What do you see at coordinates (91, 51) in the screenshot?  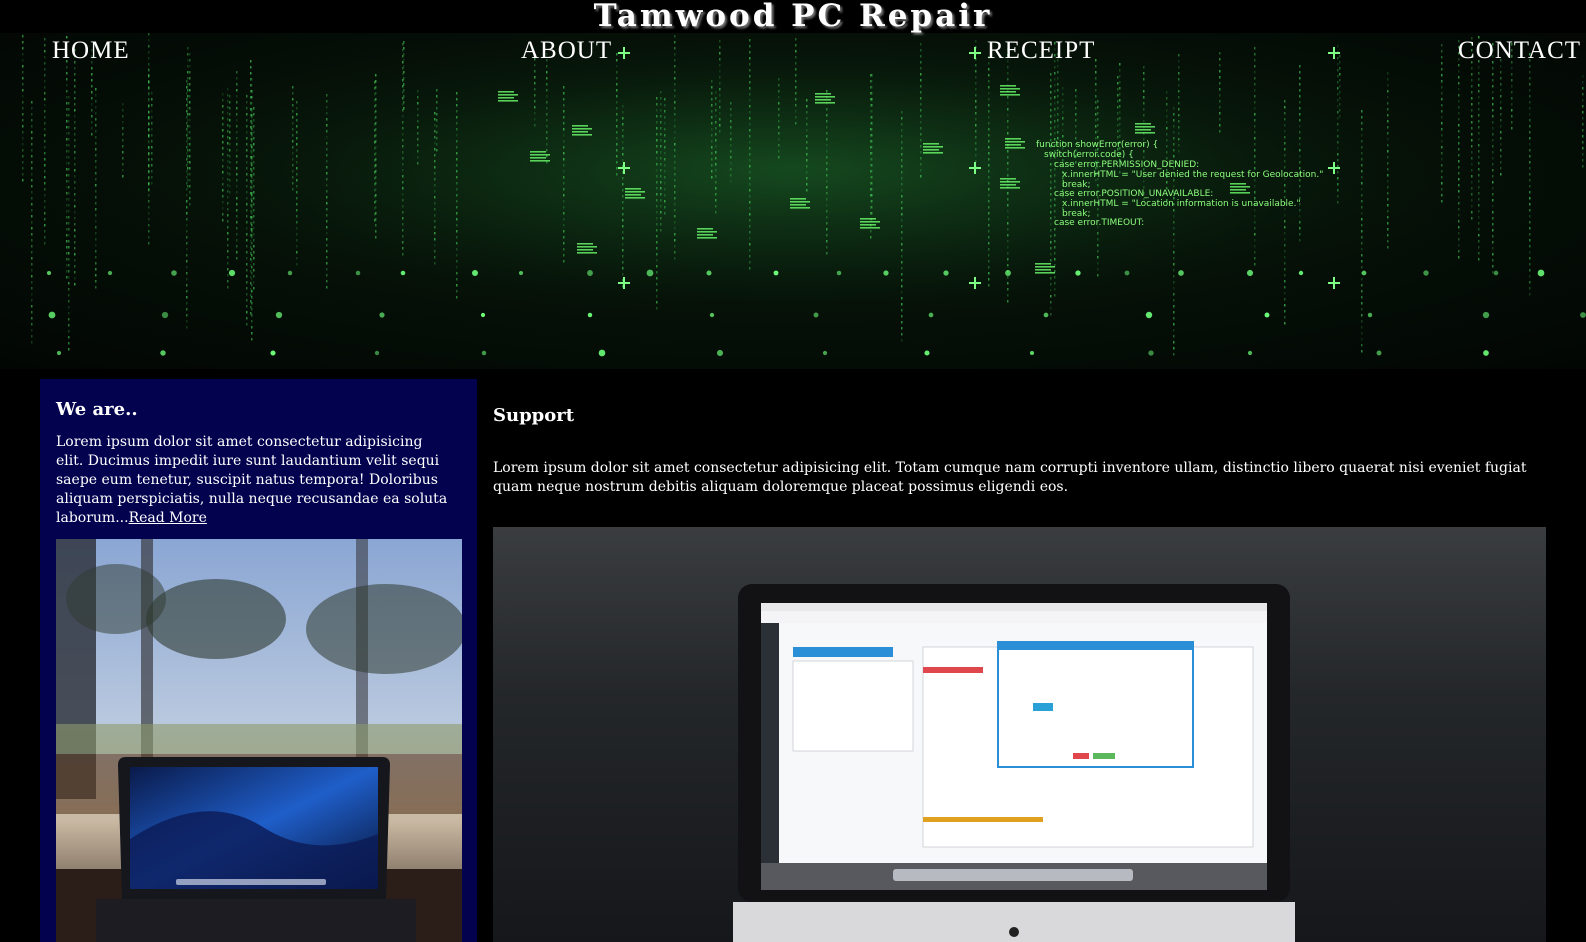 I see `nav-home-link: HOME` at bounding box center [91, 51].